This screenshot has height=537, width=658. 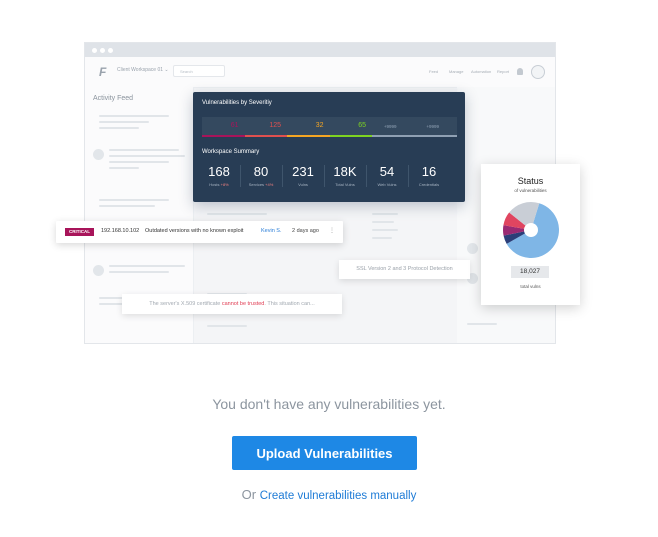 I want to click on status-total: 18,027, so click(x=530, y=272).